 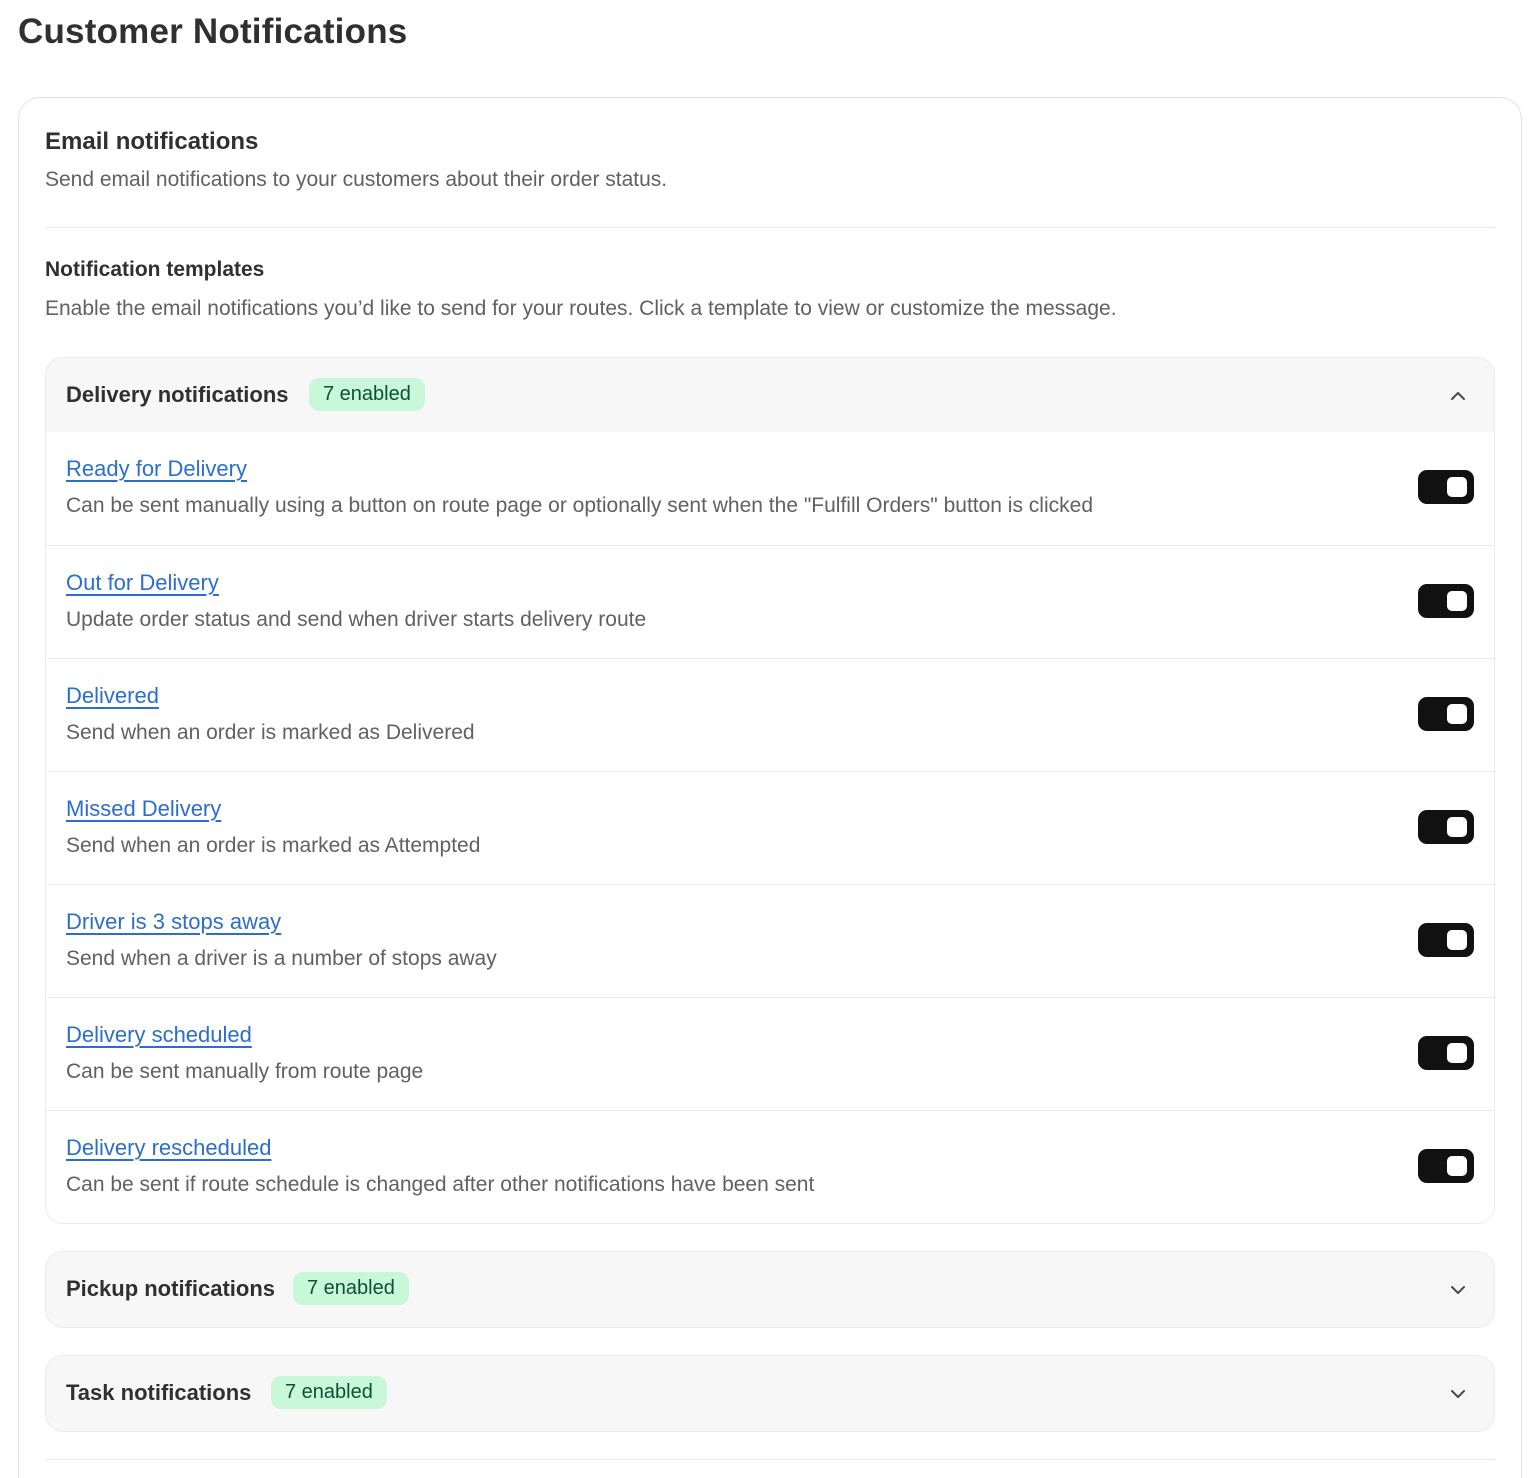 I want to click on templates-title: Notification templates, so click(x=155, y=269).